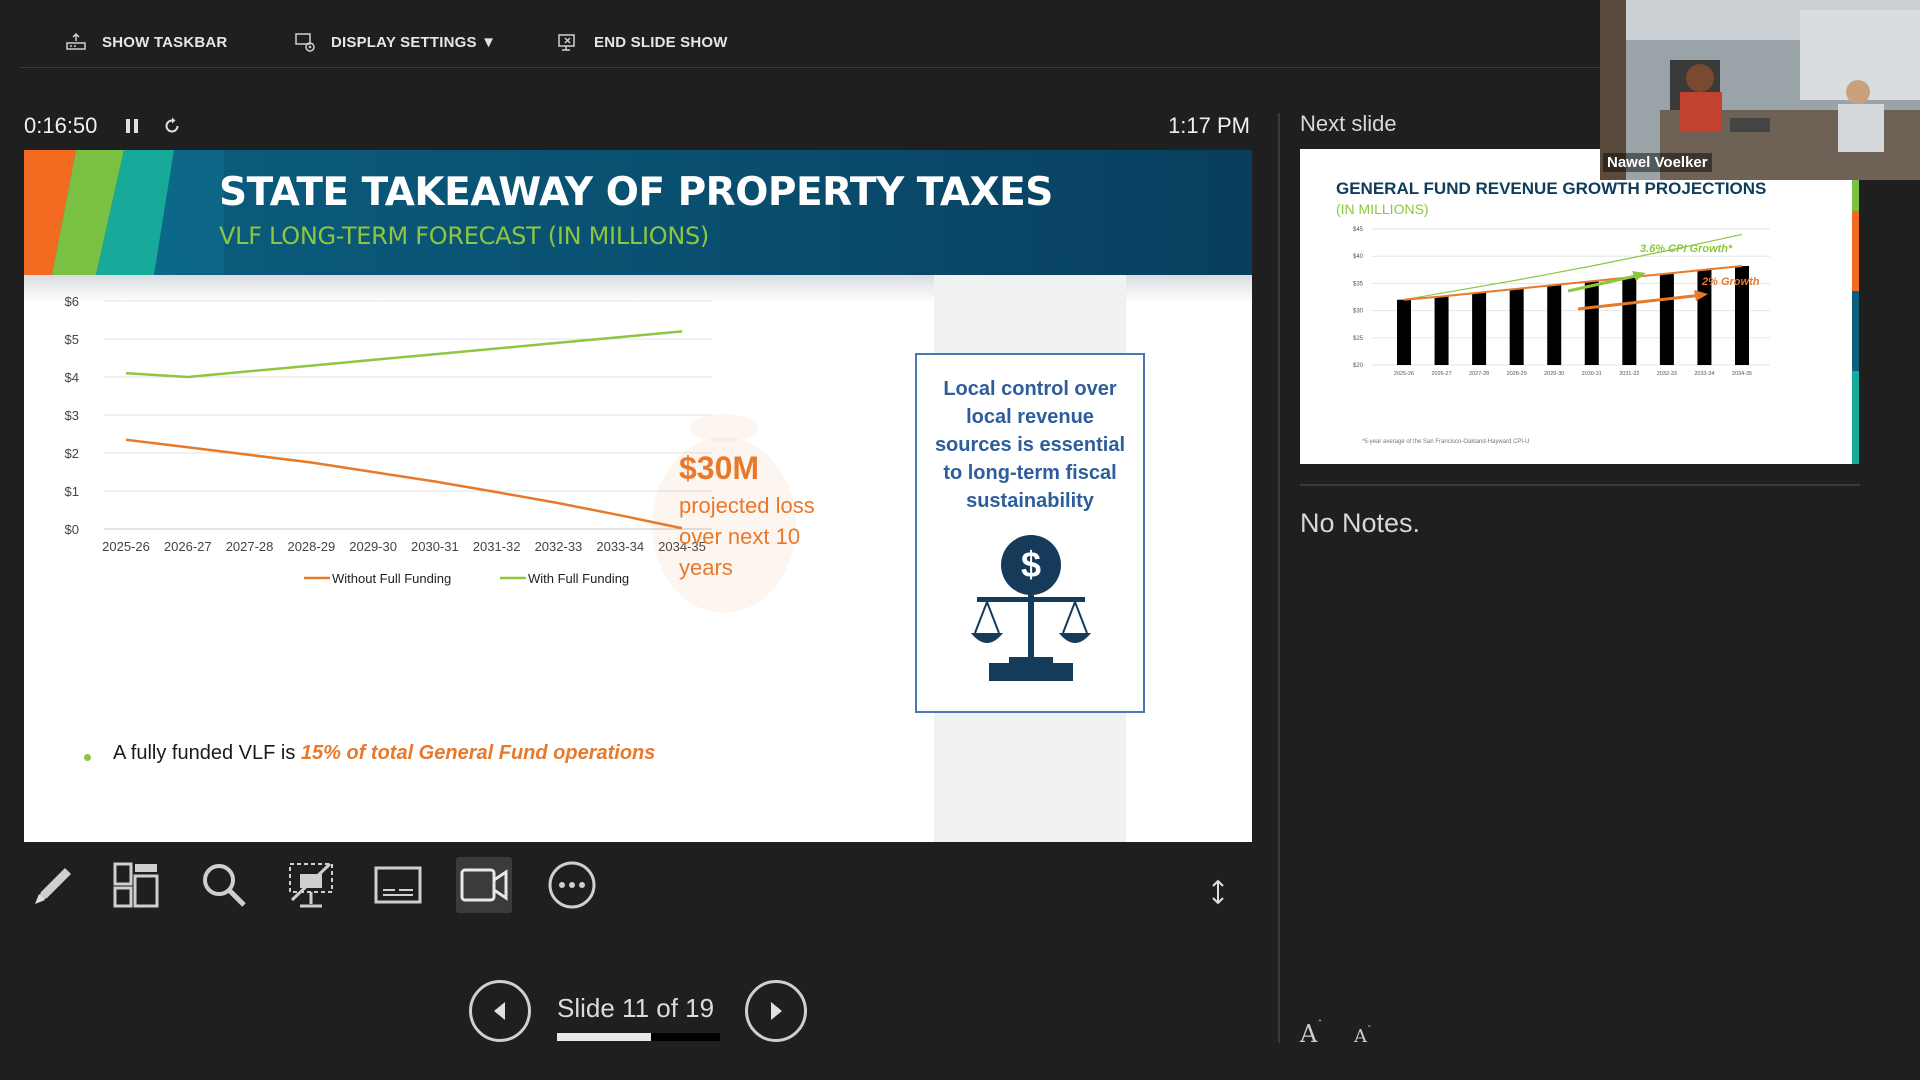  What do you see at coordinates (72, 529) in the screenshot?
I see `y-tick-label: $0` at bounding box center [72, 529].